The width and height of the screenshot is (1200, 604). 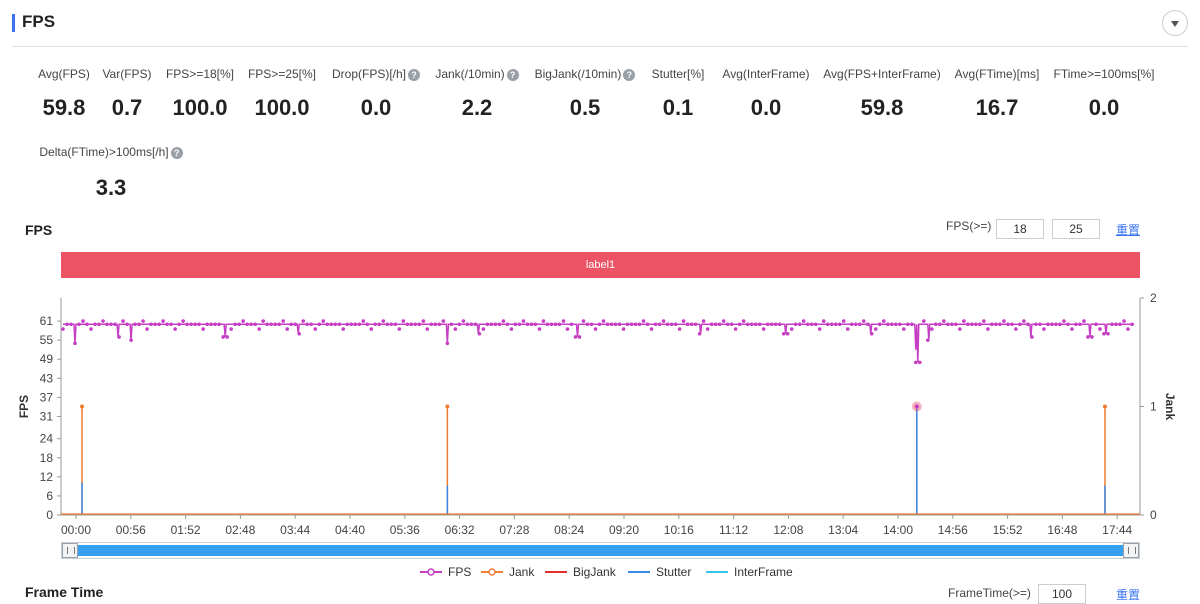 I want to click on x-tick-label: 13:04, so click(x=843, y=530).